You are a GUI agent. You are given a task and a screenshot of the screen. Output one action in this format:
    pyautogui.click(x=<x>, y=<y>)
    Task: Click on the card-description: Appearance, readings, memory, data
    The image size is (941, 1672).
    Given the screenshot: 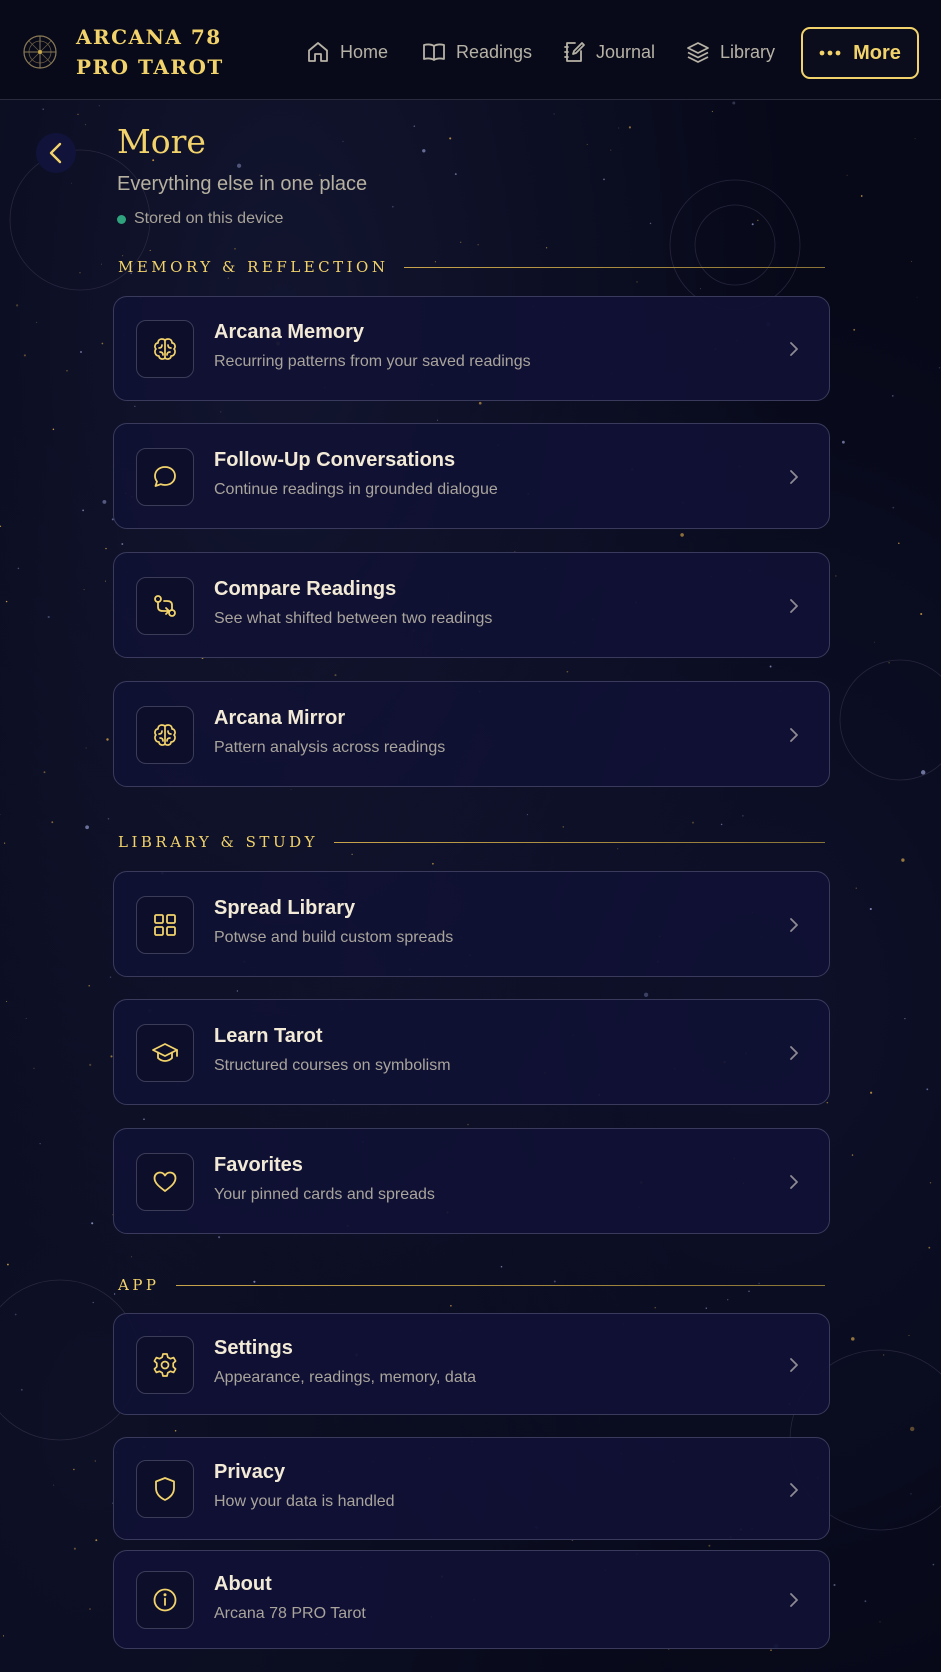 What is the action you would take?
    pyautogui.click(x=345, y=1377)
    